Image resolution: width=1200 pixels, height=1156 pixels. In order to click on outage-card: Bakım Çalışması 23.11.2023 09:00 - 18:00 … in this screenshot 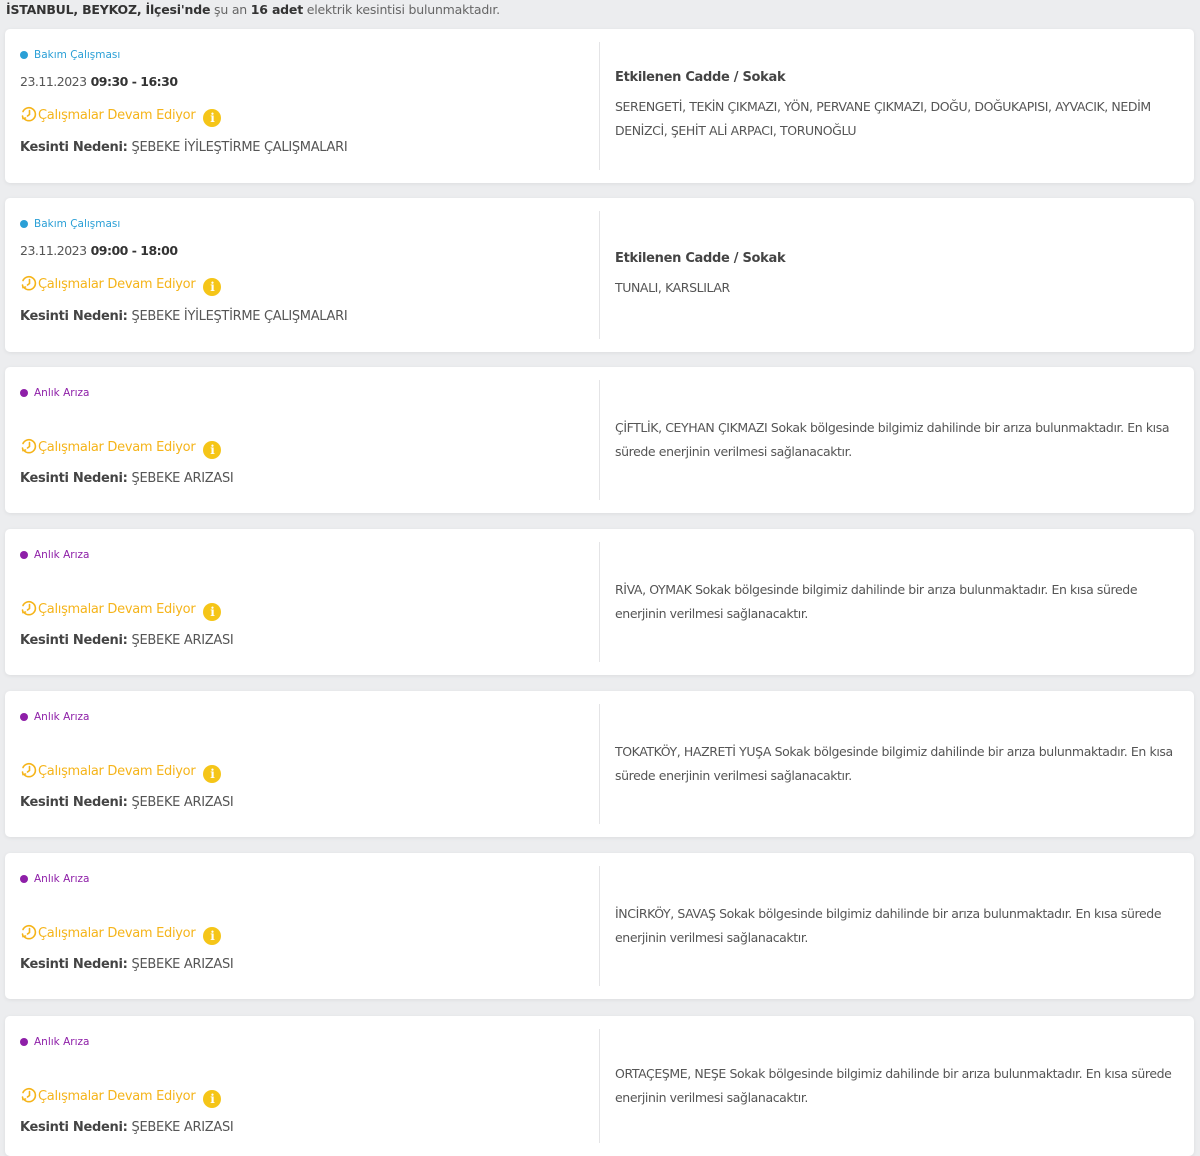, I will do `click(599, 275)`.